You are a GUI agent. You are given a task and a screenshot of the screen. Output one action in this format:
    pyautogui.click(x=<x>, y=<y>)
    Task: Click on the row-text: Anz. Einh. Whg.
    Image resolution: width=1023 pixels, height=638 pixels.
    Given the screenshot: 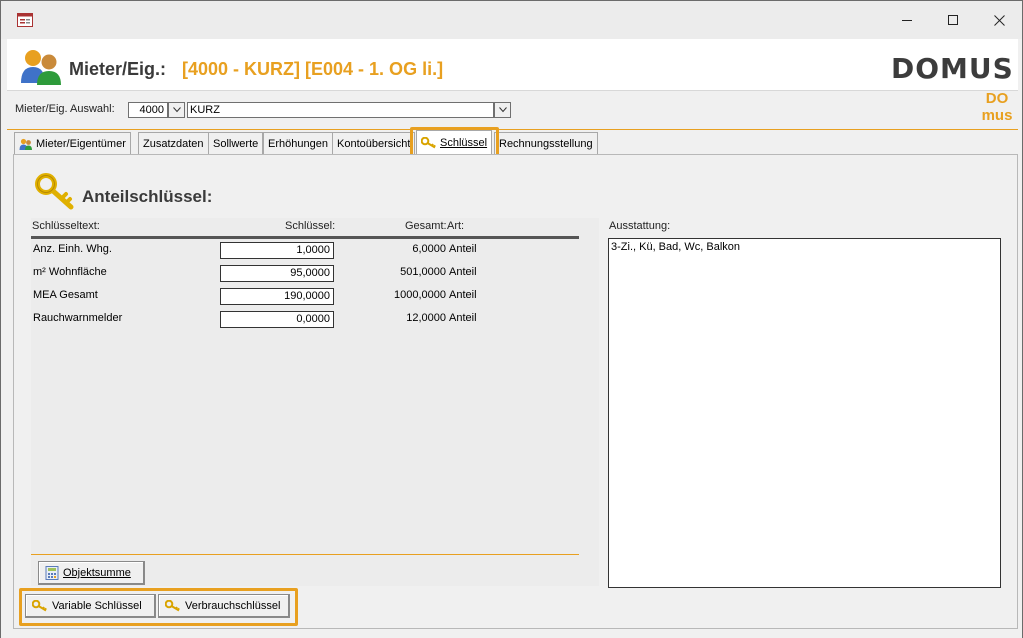 What is the action you would take?
    pyautogui.click(x=72, y=249)
    